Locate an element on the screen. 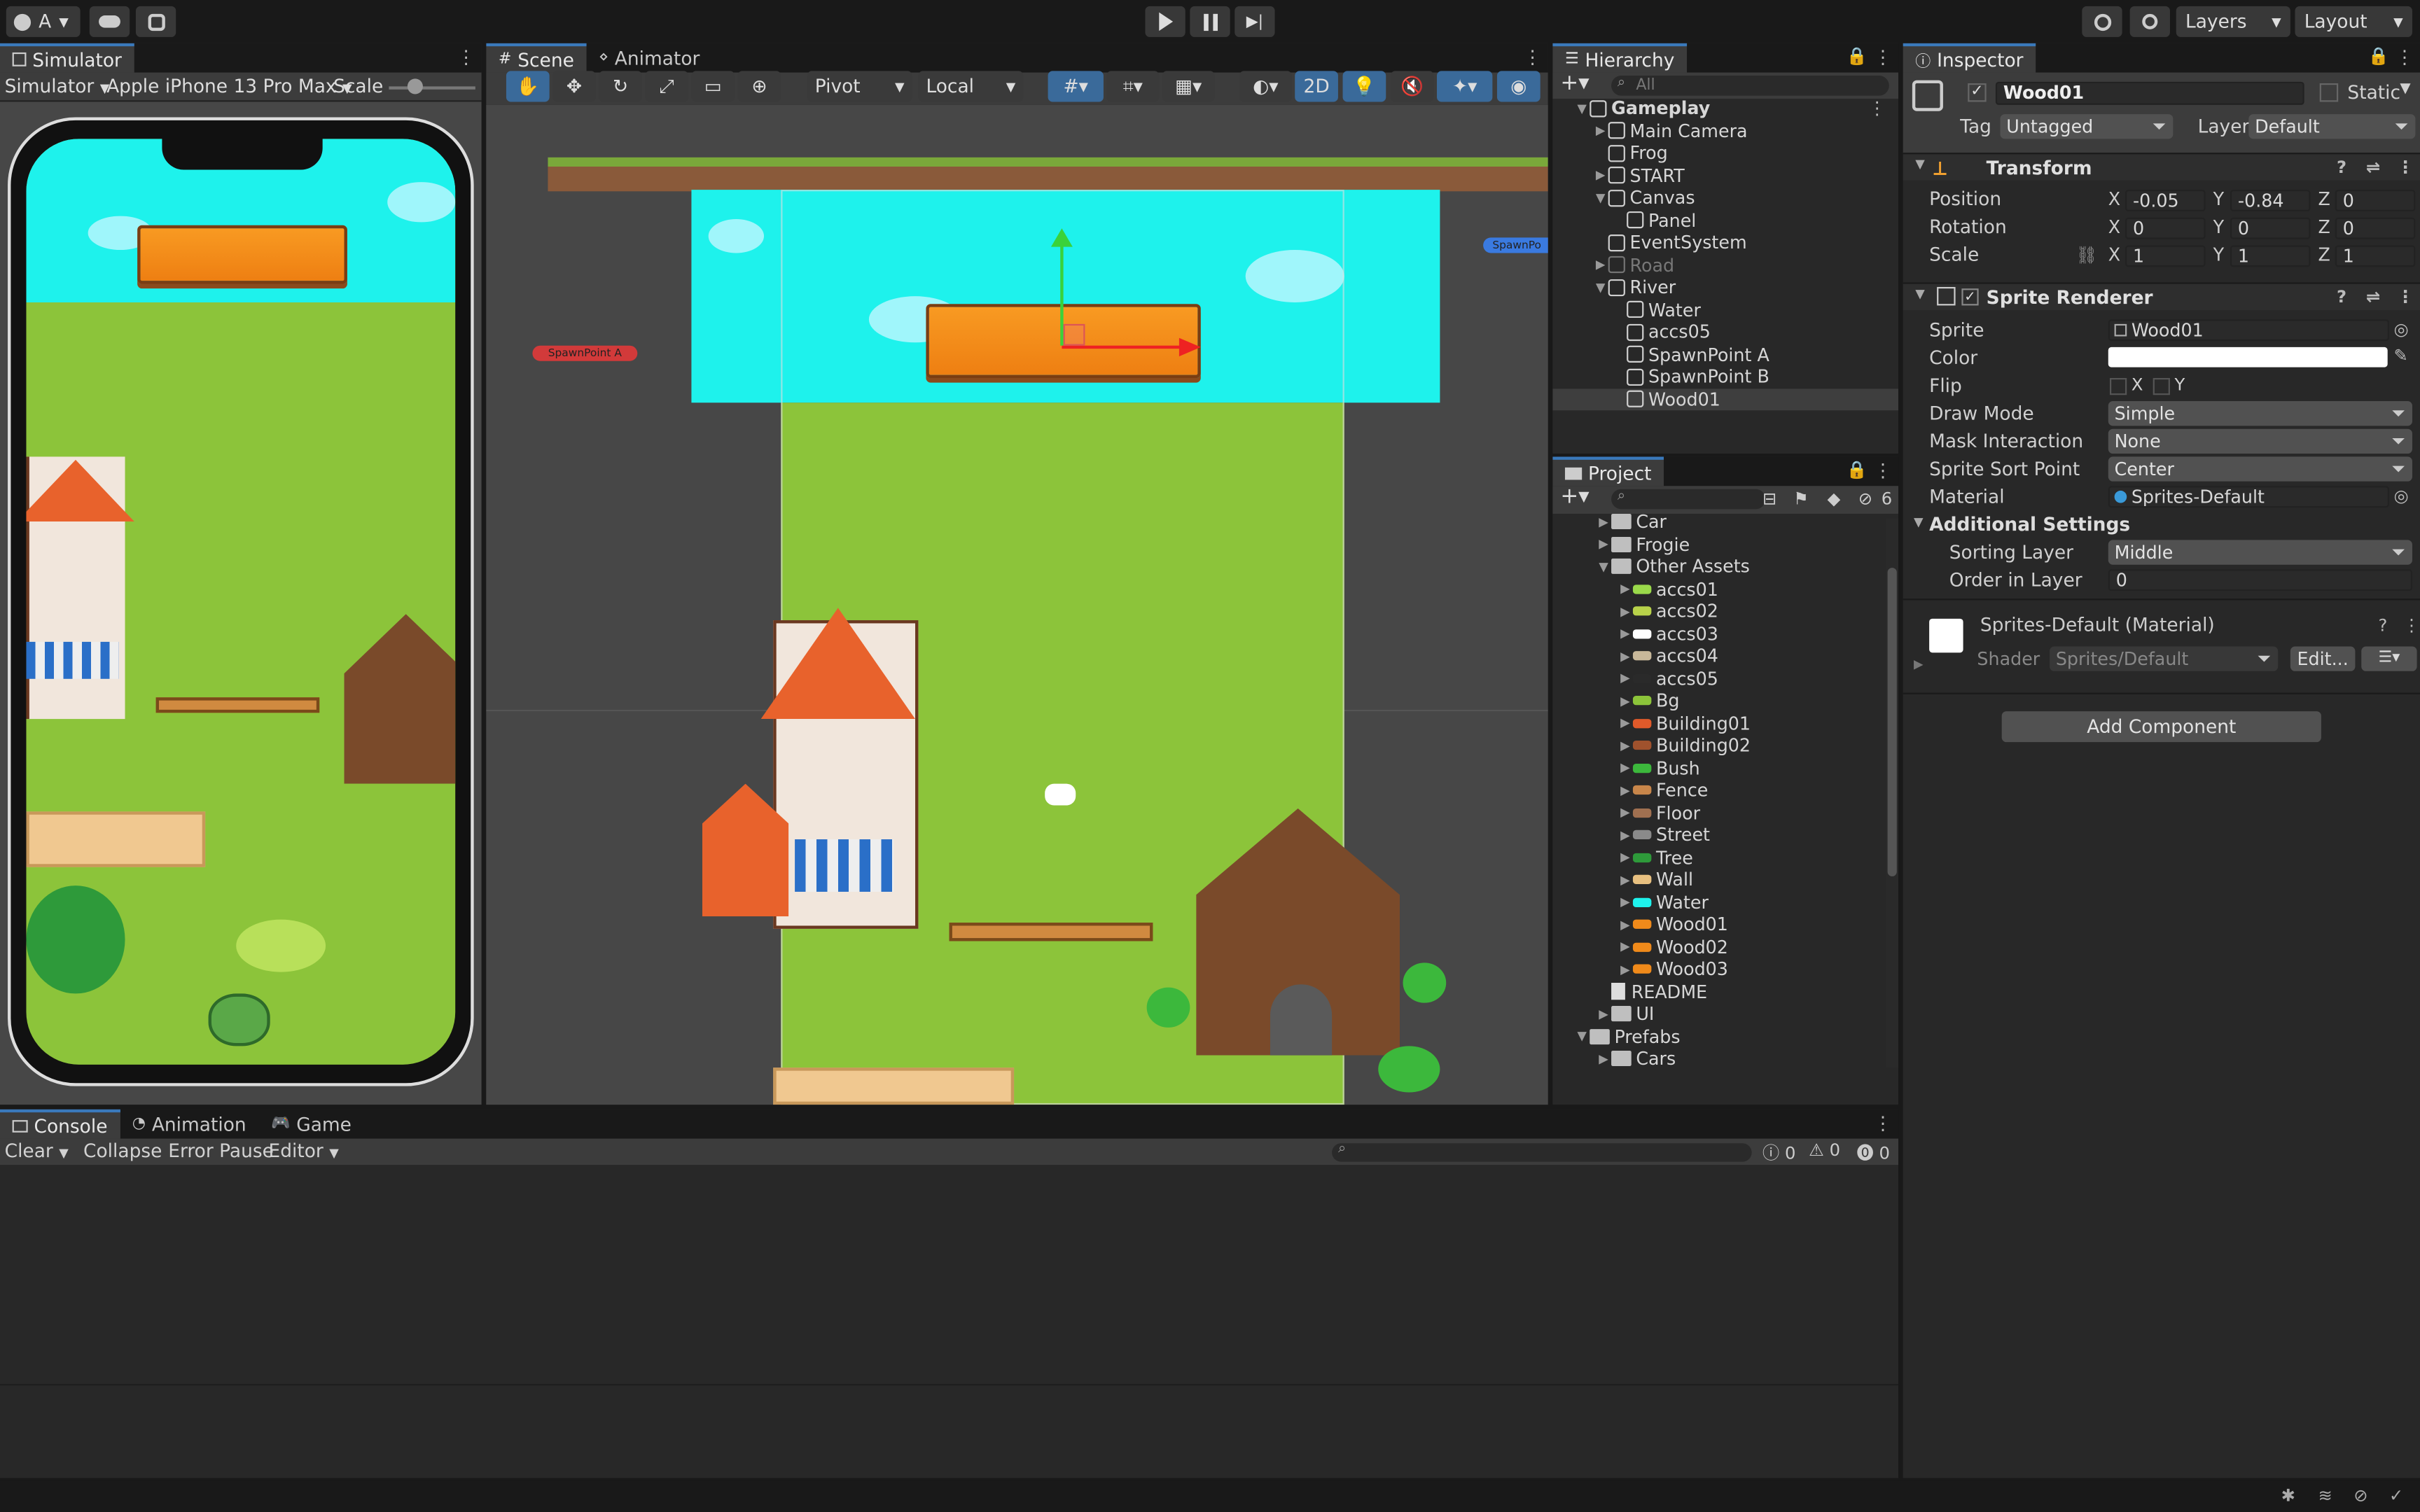 The image size is (2420, 1512). rotation-x-field: 0 is located at coordinates (2165, 228).